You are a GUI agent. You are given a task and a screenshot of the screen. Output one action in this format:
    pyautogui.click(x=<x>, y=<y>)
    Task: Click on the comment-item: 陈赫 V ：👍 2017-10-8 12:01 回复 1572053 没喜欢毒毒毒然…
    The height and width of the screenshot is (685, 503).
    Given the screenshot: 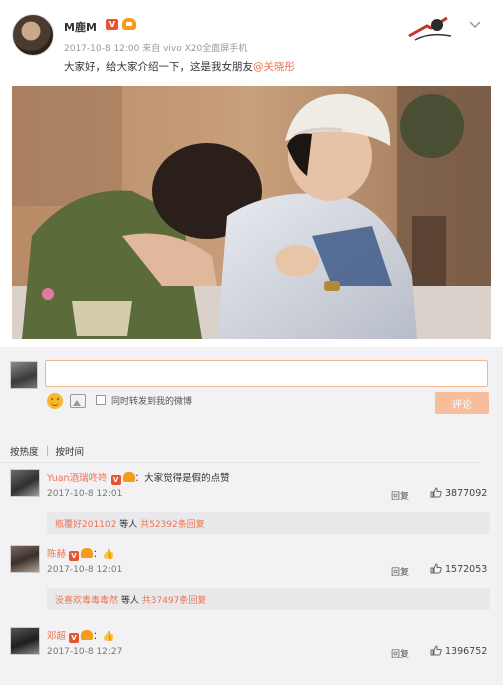 What is the action you would take?
    pyautogui.click(x=251, y=578)
    